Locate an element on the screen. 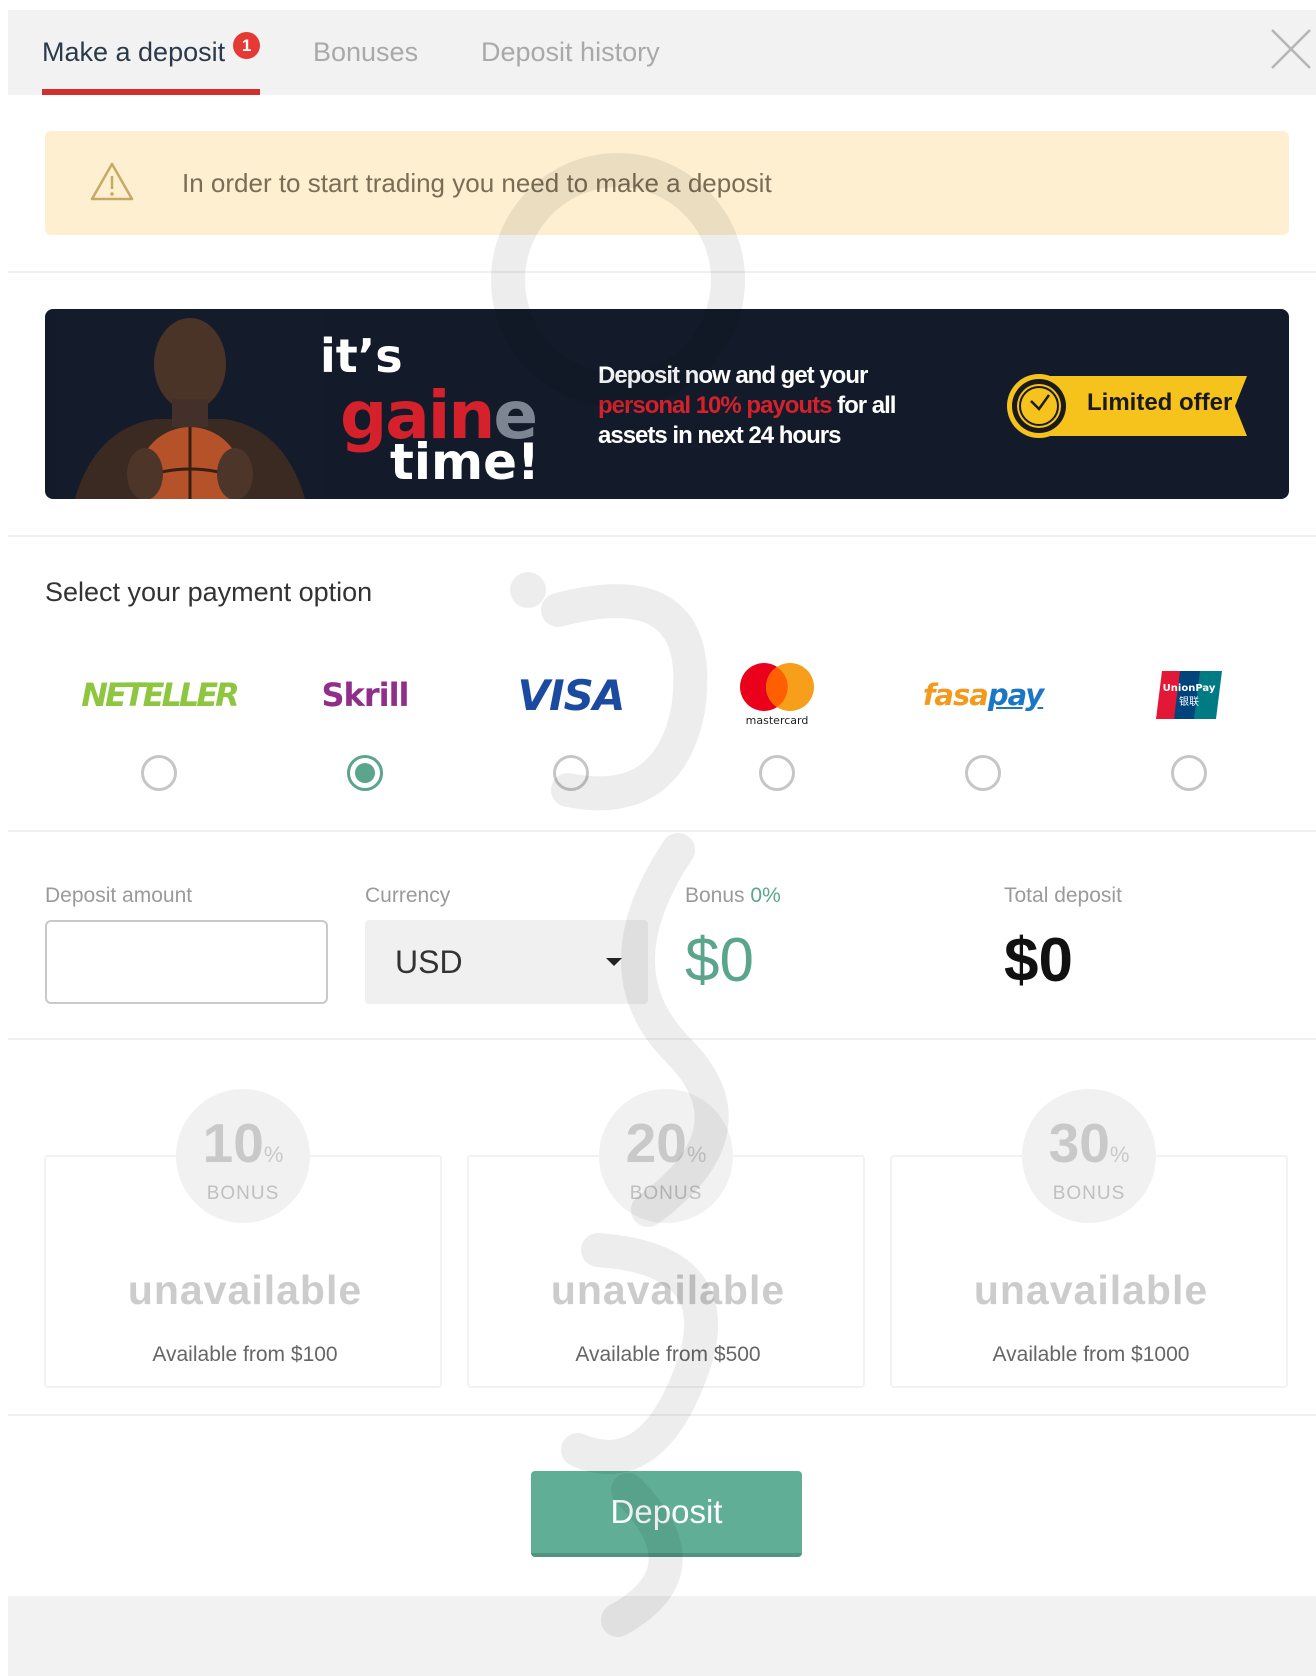 The width and height of the screenshot is (1316, 1676). bonus-value: $0 is located at coordinates (719, 960).